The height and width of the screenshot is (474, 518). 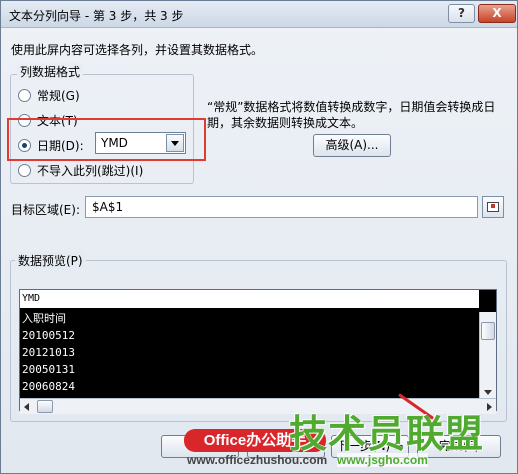 What do you see at coordinates (137, 50) in the screenshot?
I see `intro-text: 使用此屏内容可选择各列，并设置其数据格式。` at bounding box center [137, 50].